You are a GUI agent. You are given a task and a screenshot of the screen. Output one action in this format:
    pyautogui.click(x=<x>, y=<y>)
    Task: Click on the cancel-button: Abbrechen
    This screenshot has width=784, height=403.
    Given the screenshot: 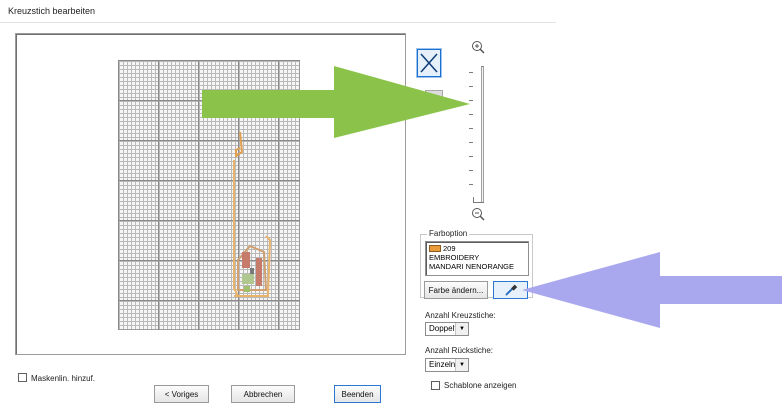 What is the action you would take?
    pyautogui.click(x=263, y=394)
    